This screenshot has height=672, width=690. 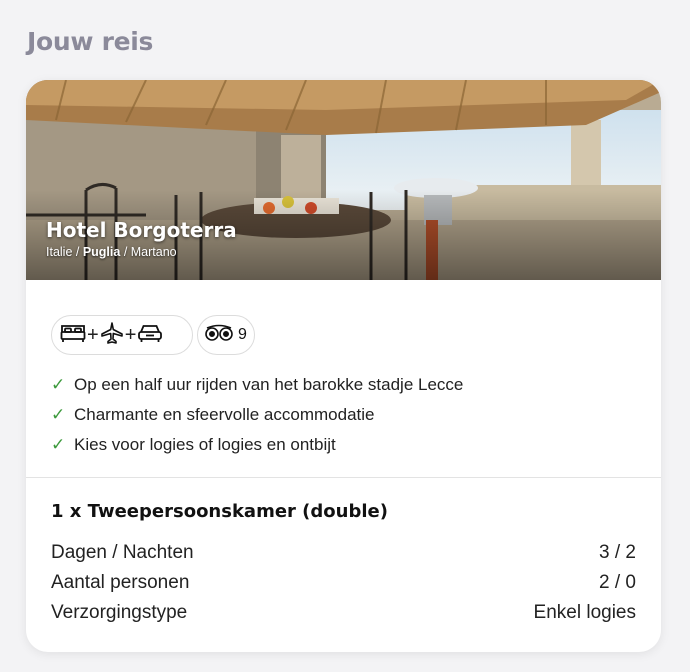 I want to click on transport-badge: + +, so click(x=122, y=335).